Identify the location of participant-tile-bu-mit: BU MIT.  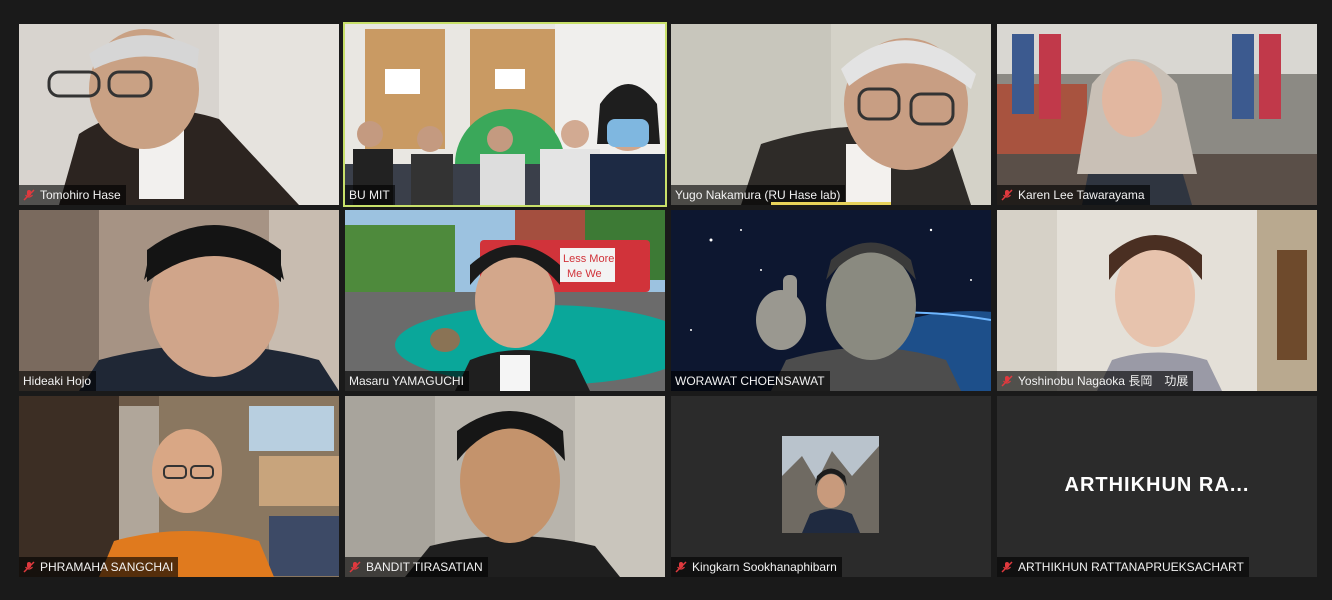
(505, 114).